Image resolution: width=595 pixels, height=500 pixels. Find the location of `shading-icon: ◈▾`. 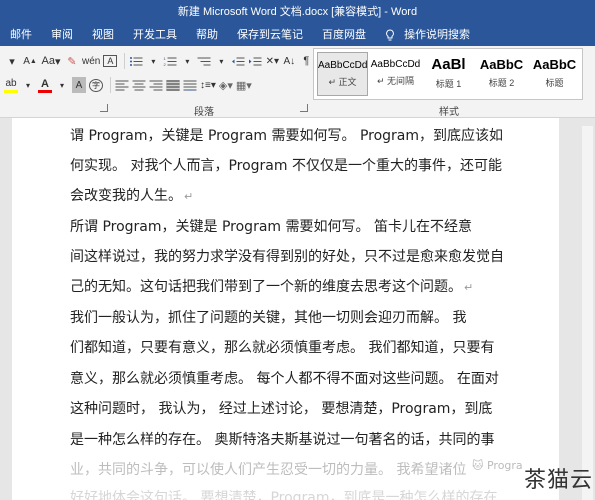

shading-icon: ◈▾ is located at coordinates (226, 85).